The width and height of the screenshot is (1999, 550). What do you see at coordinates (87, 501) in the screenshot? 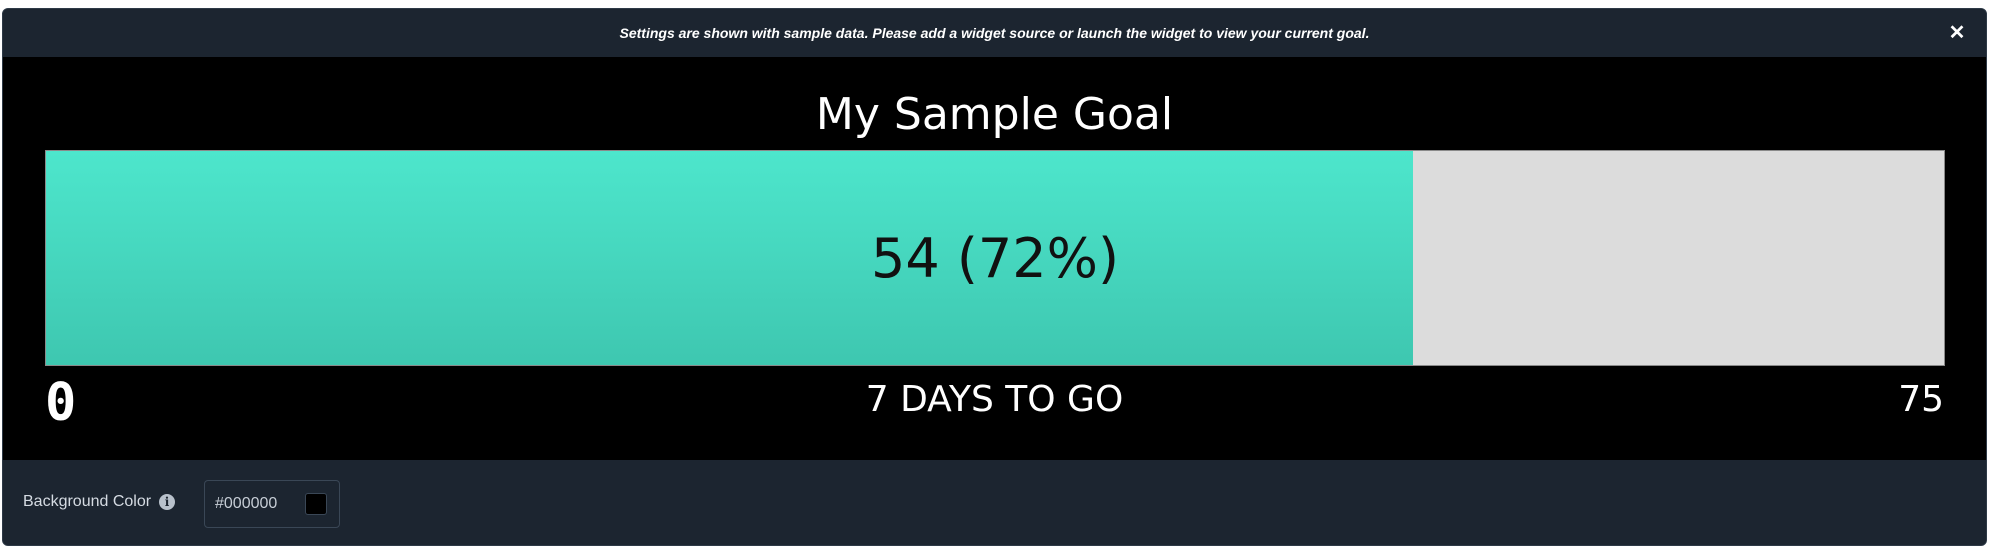
I see `background-color-label: Background Color` at bounding box center [87, 501].